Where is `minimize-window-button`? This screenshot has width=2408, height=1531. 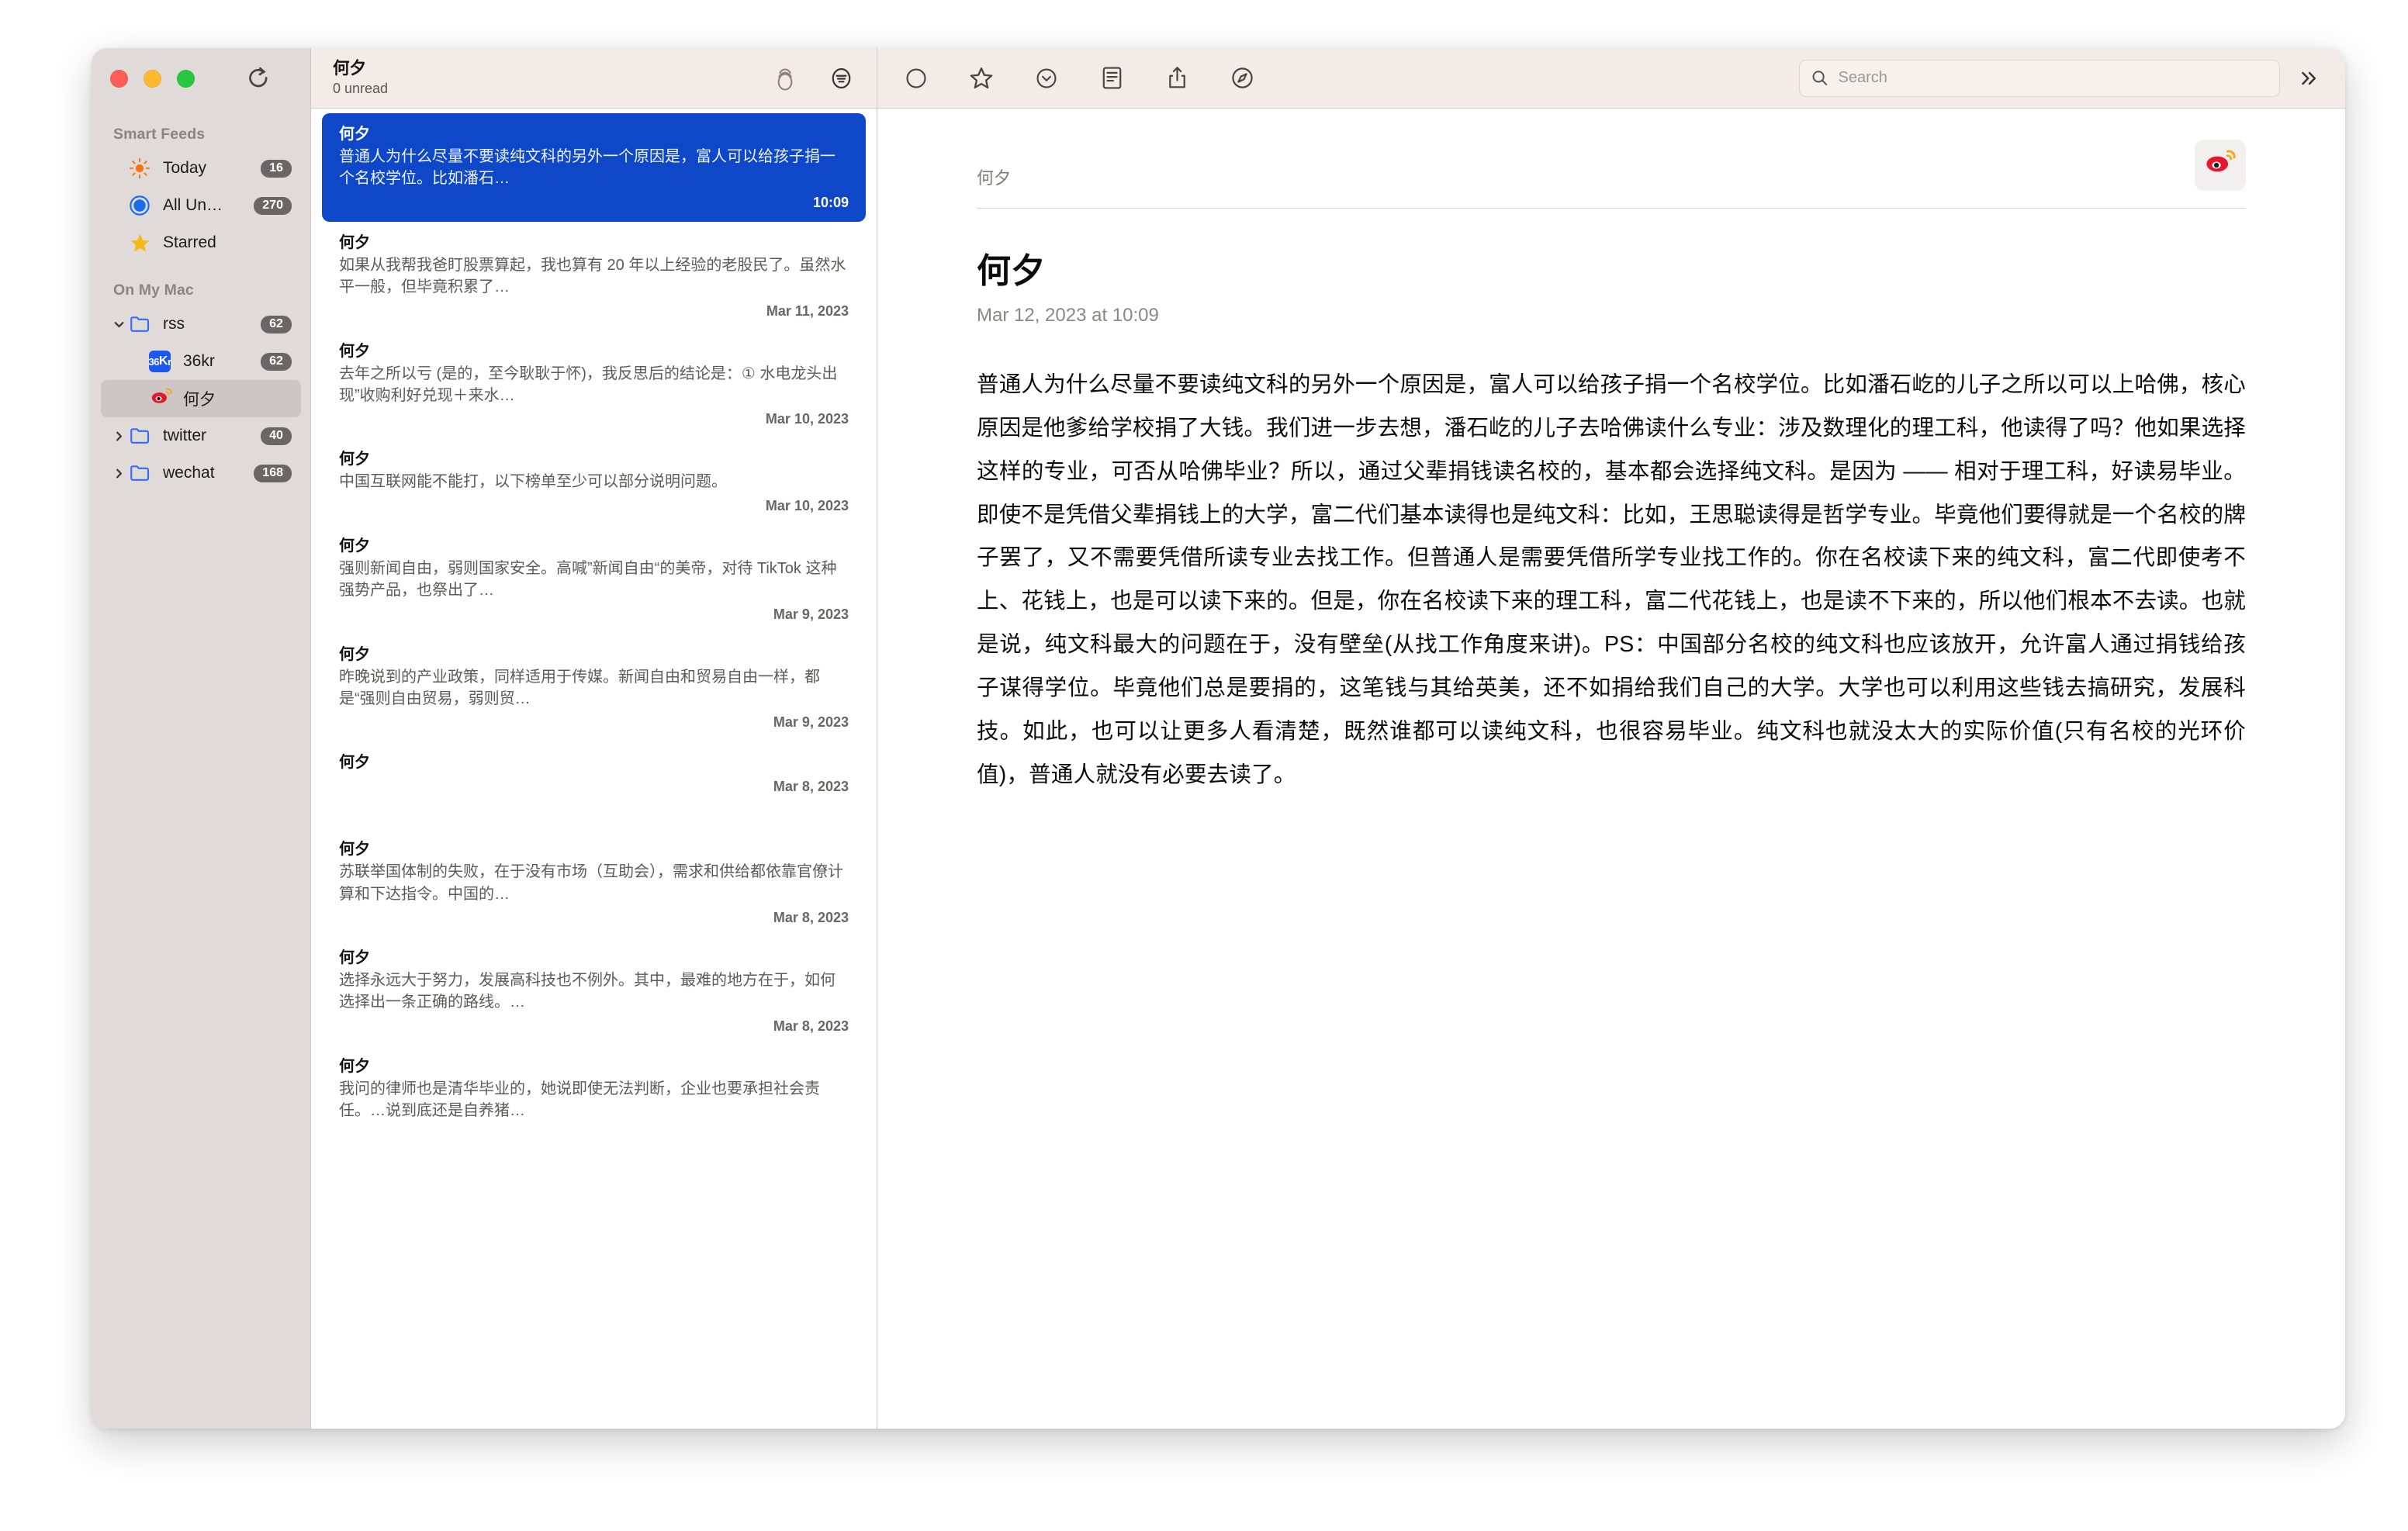 minimize-window-button is located at coordinates (152, 78).